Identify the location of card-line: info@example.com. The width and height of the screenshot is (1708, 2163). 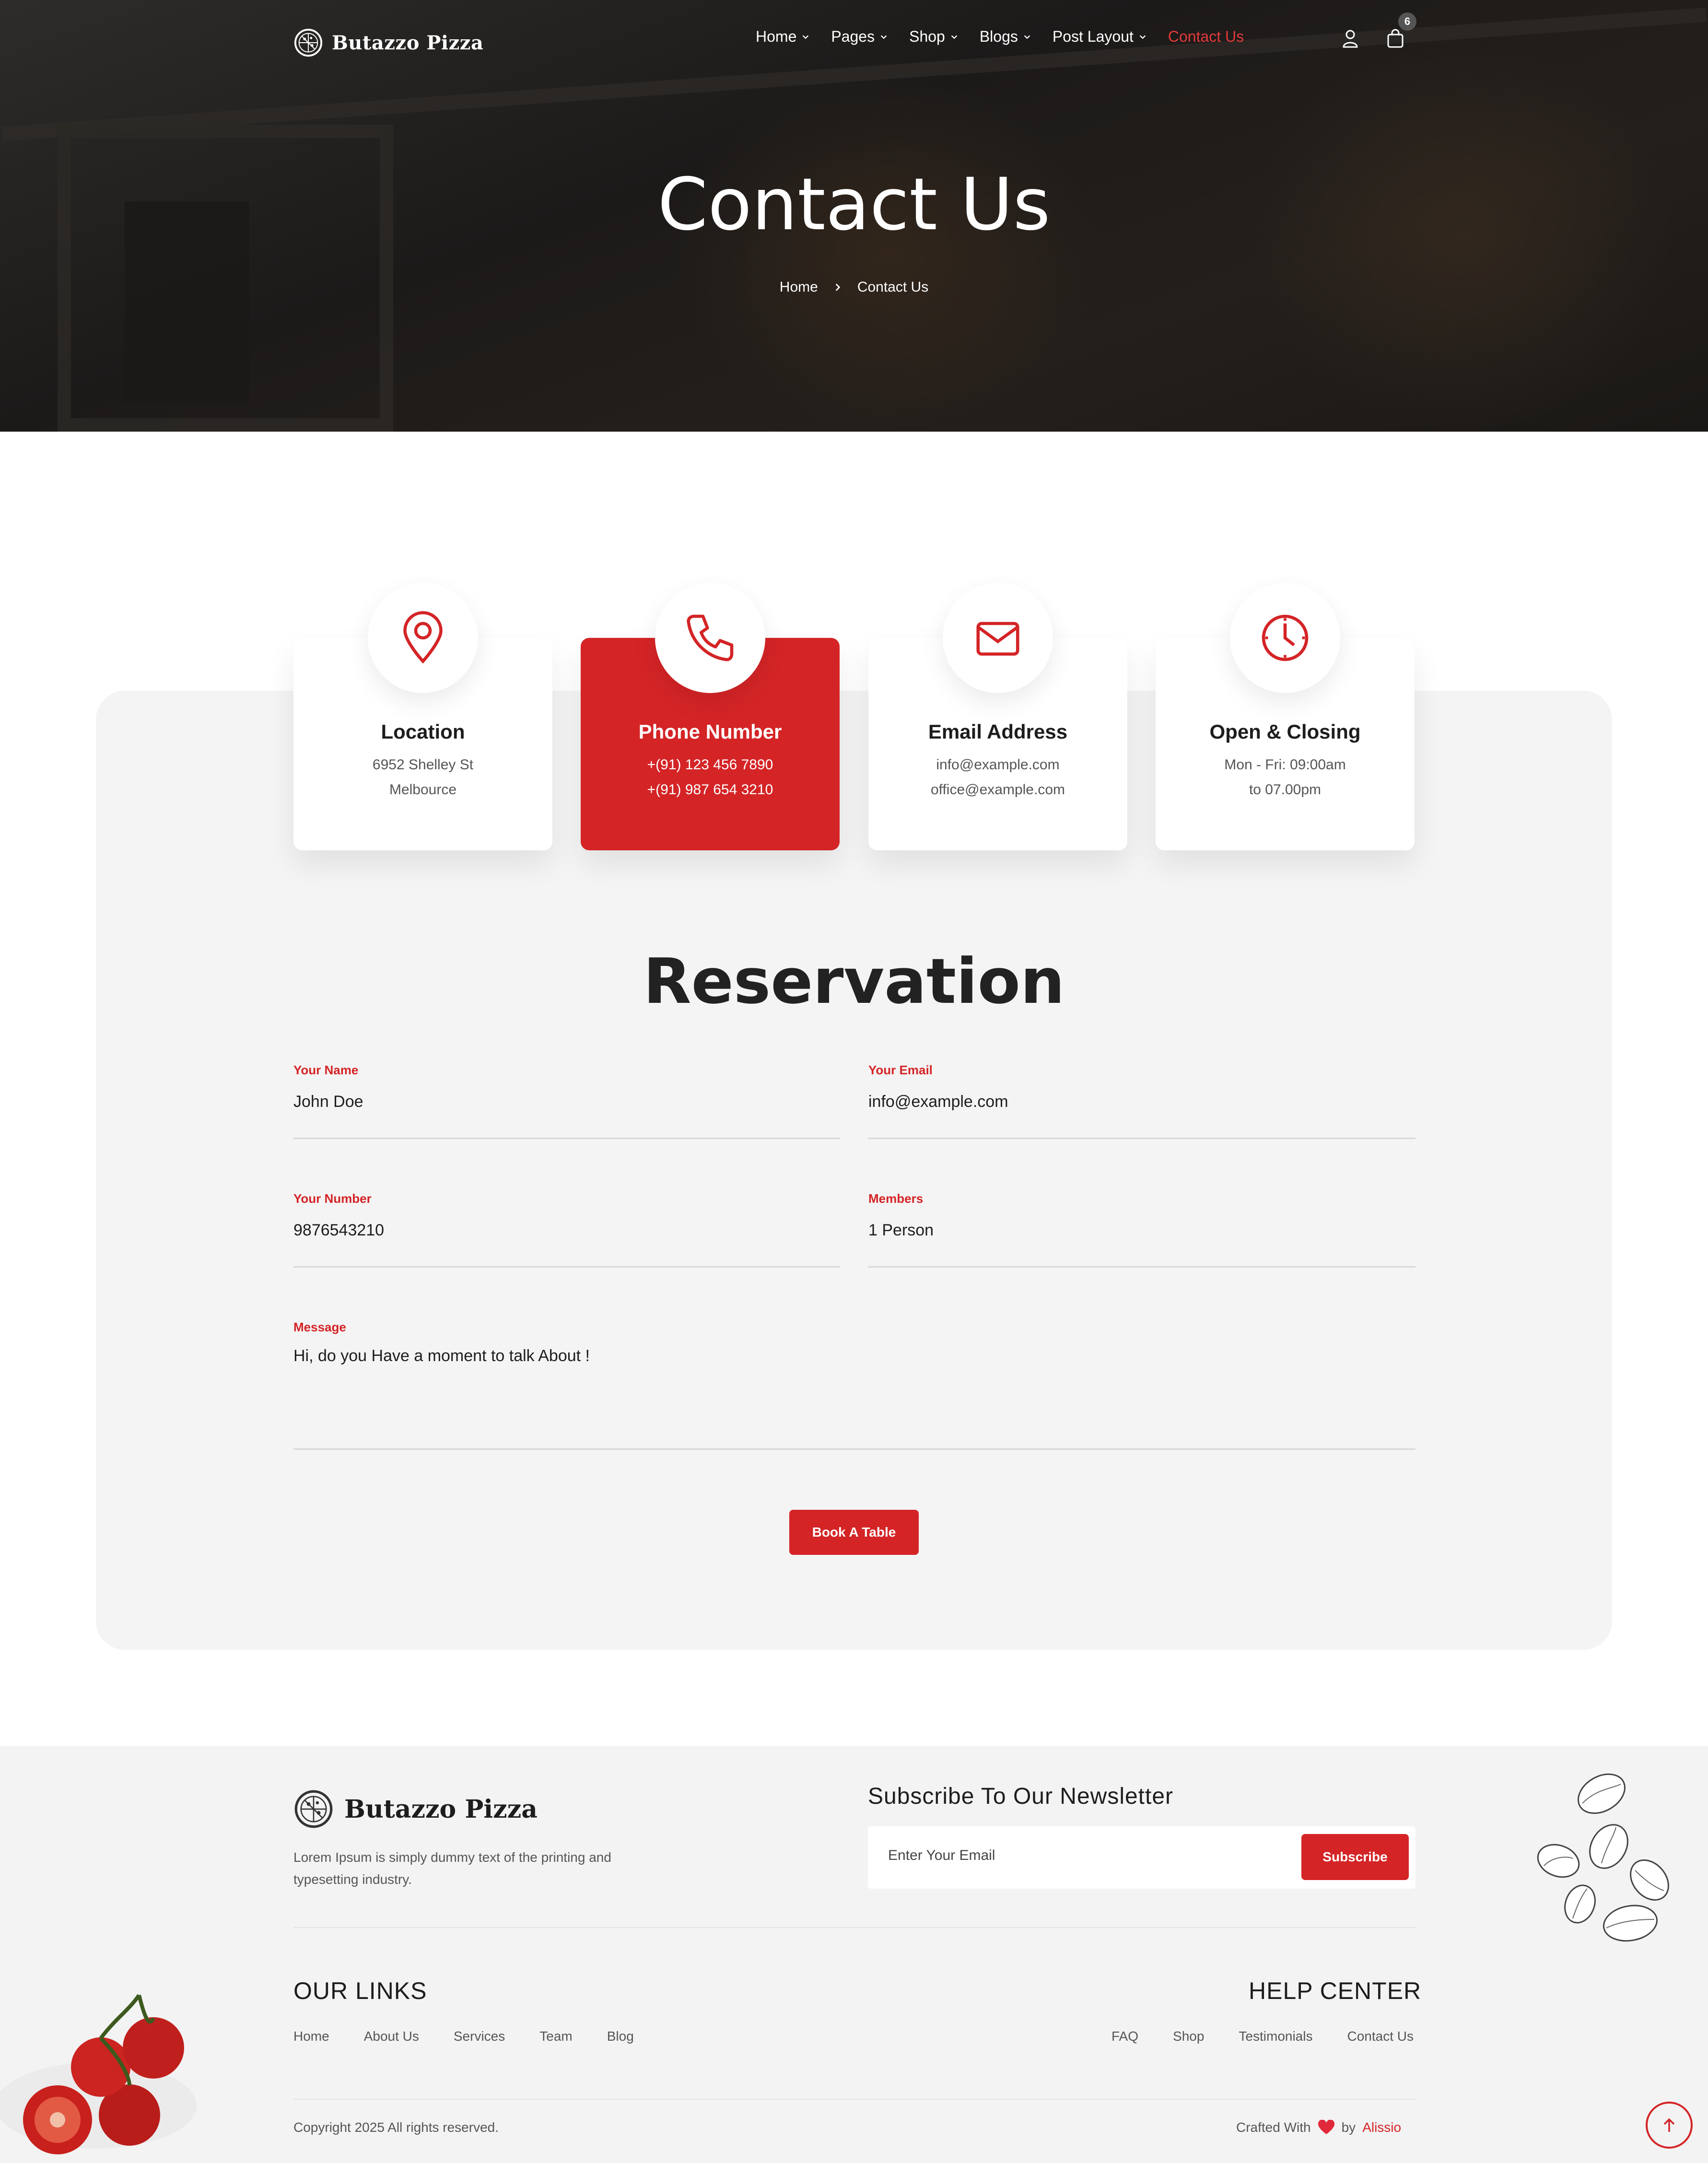
(998, 765).